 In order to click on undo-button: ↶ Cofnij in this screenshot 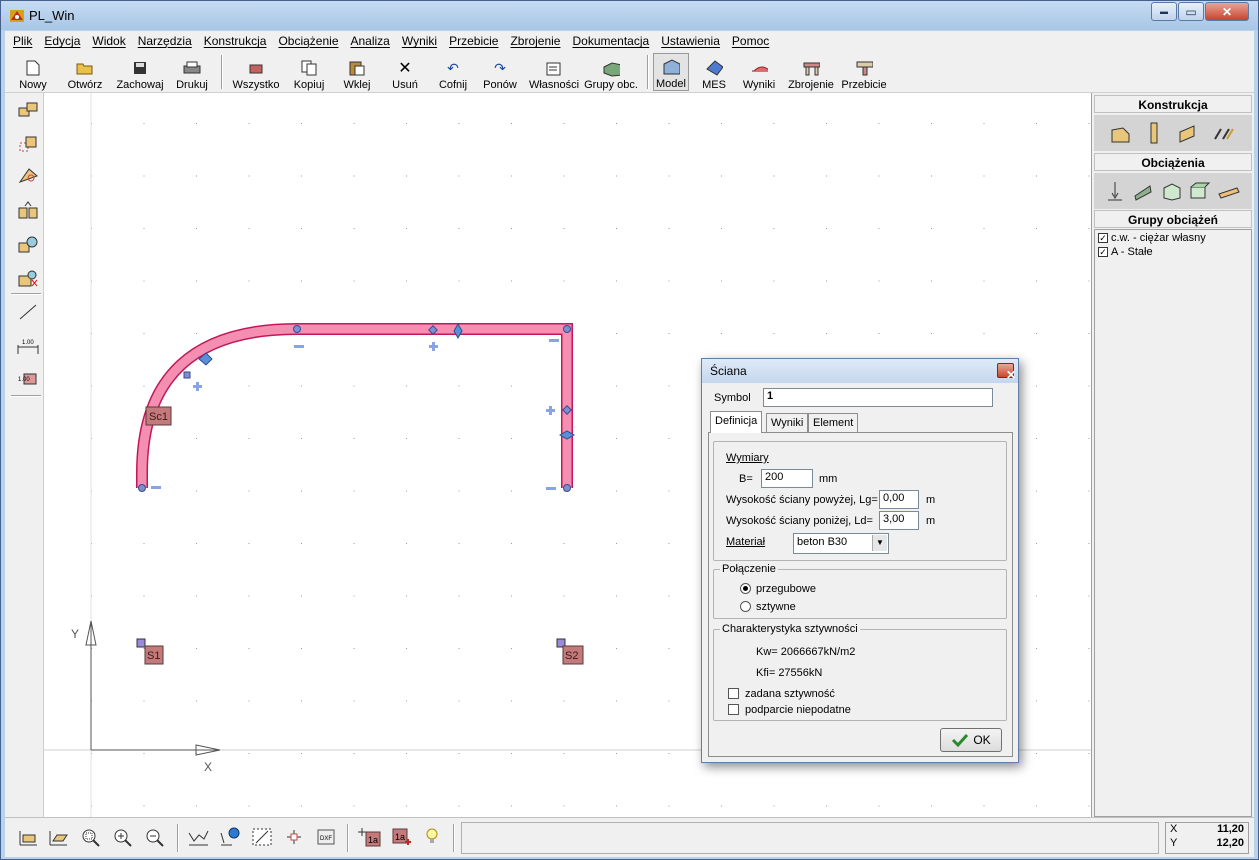, I will do `click(453, 72)`.